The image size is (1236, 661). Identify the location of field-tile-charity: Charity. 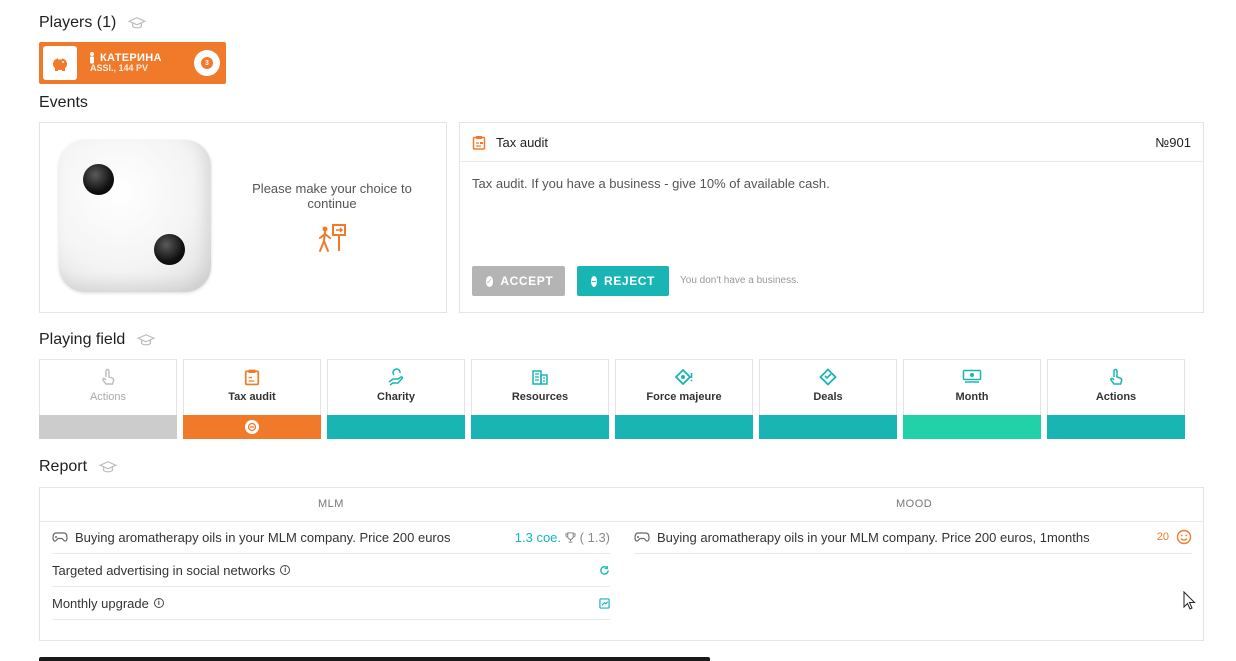
(396, 399).